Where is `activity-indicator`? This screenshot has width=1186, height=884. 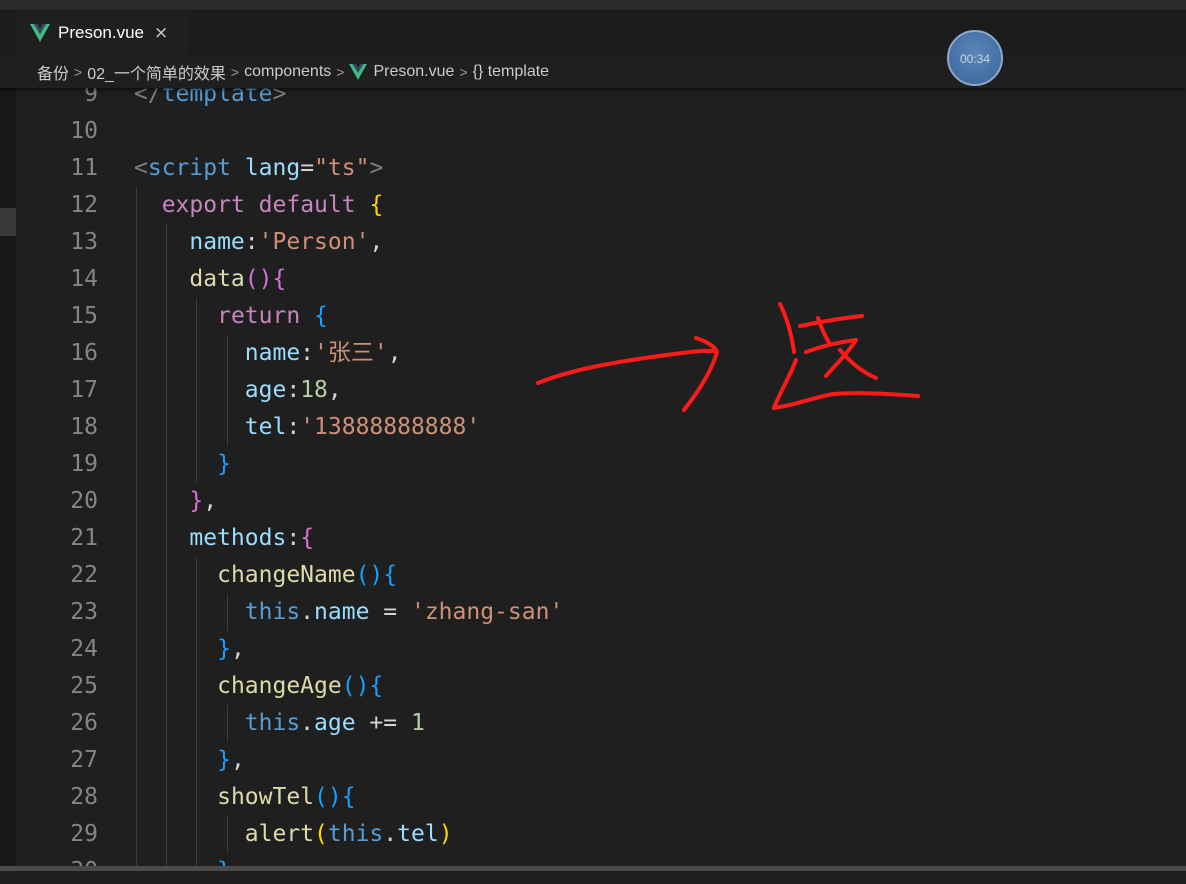
activity-indicator is located at coordinates (8, 222).